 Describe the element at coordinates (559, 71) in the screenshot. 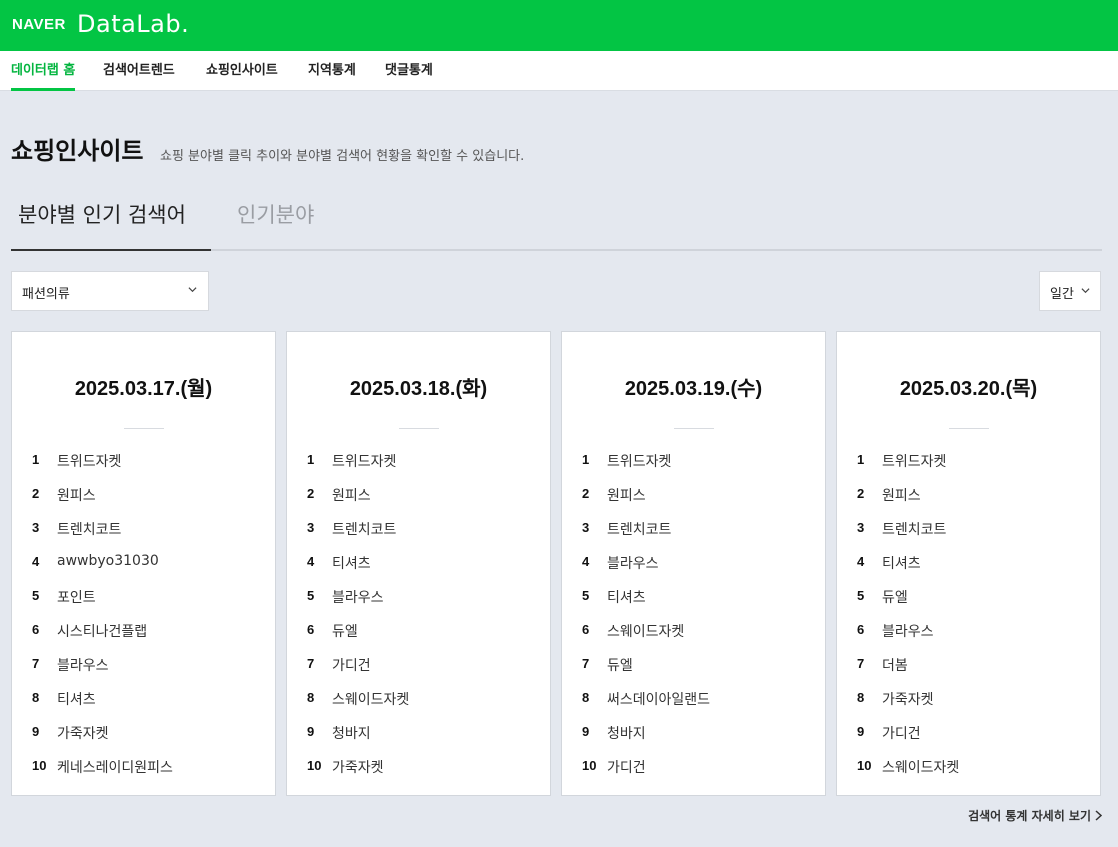

I see `main-nav: 데이터랩 홈 검색어트렌드 쇼핑인사이트 지역통계 댓글통계` at that location.